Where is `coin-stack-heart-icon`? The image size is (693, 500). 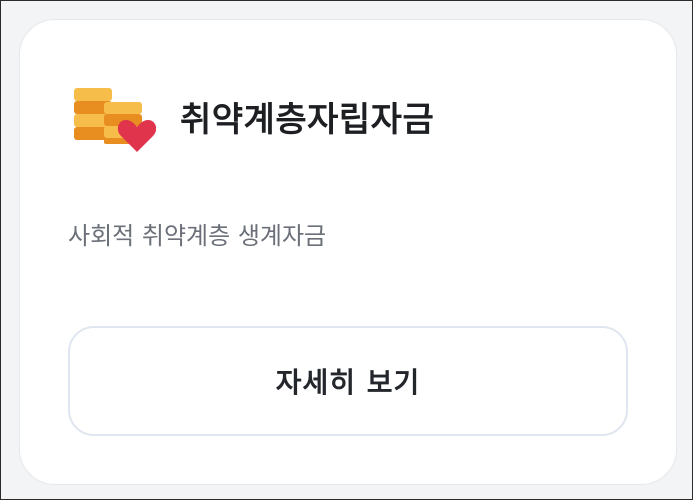 coin-stack-heart-icon is located at coordinates (115, 120).